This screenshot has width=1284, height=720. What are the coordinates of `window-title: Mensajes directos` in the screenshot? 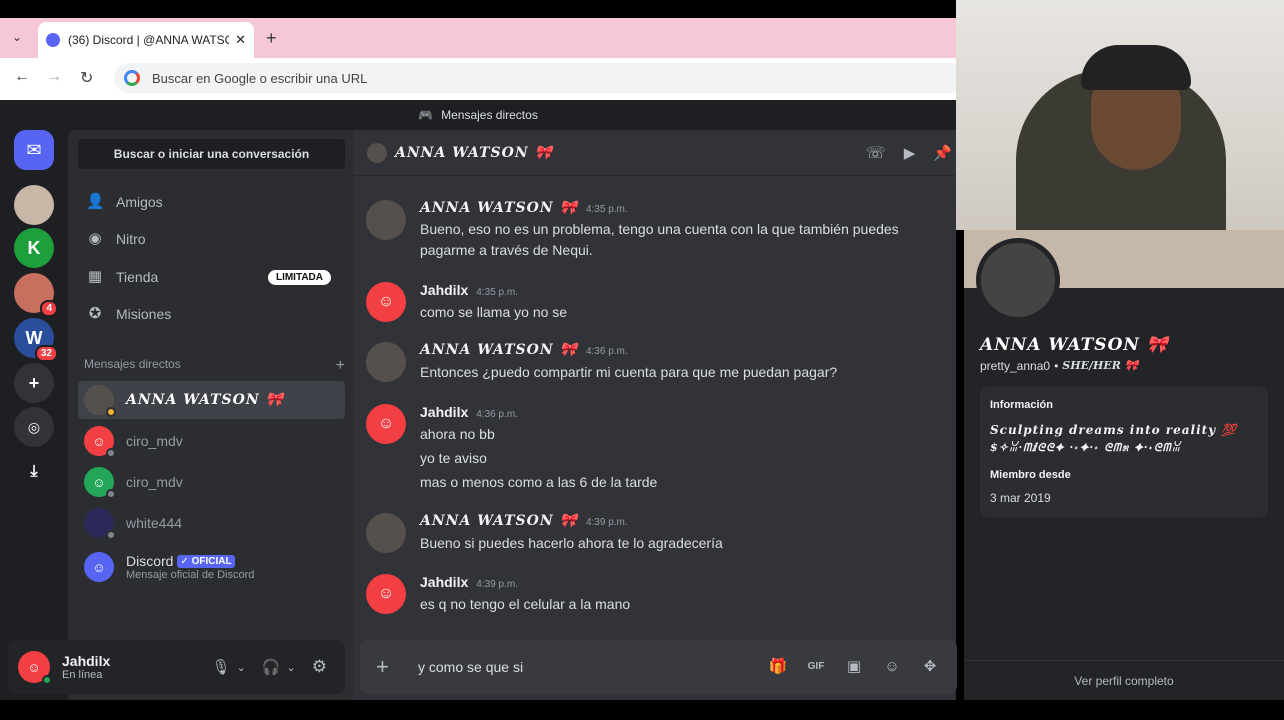 It's located at (489, 115).